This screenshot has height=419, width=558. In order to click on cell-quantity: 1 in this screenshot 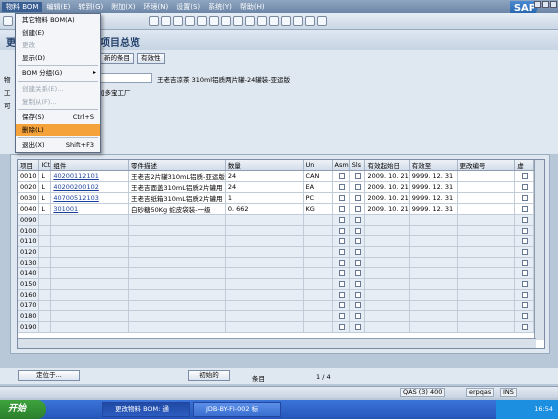, I will do `click(264, 198)`.